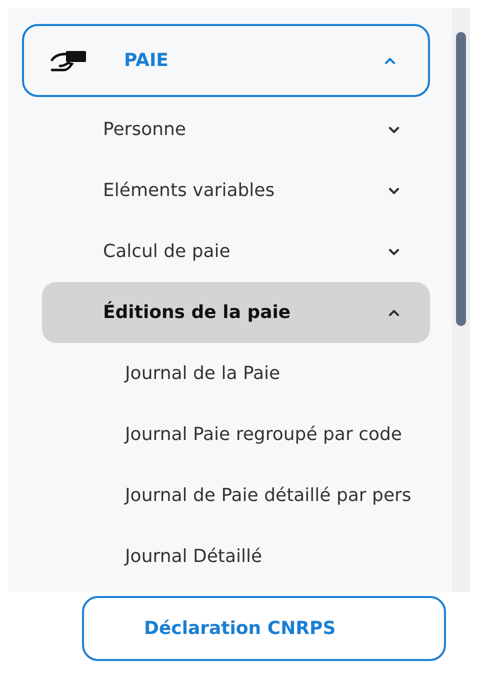 This screenshot has width=478, height=684. What do you see at coordinates (236, 129) in the screenshot?
I see `menu-item: Personne` at bounding box center [236, 129].